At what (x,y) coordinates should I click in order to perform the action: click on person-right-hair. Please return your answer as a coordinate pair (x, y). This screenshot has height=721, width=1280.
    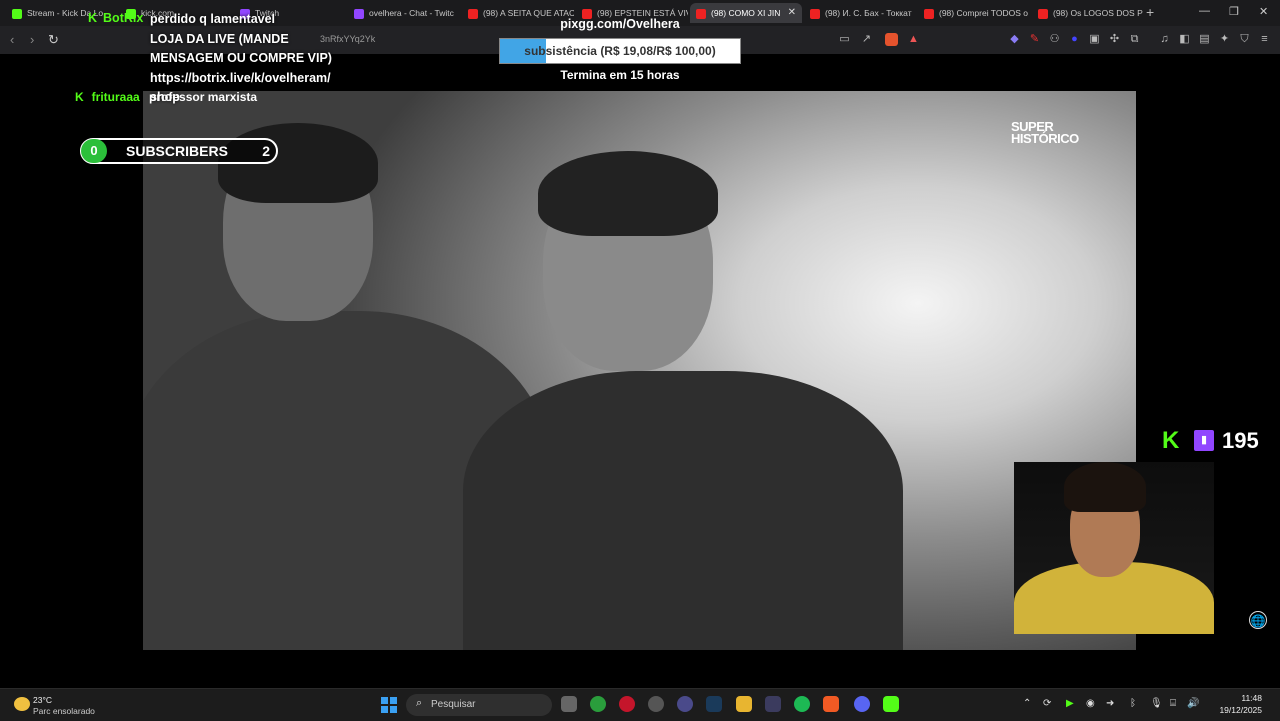
    Looking at the image, I should click on (628, 193).